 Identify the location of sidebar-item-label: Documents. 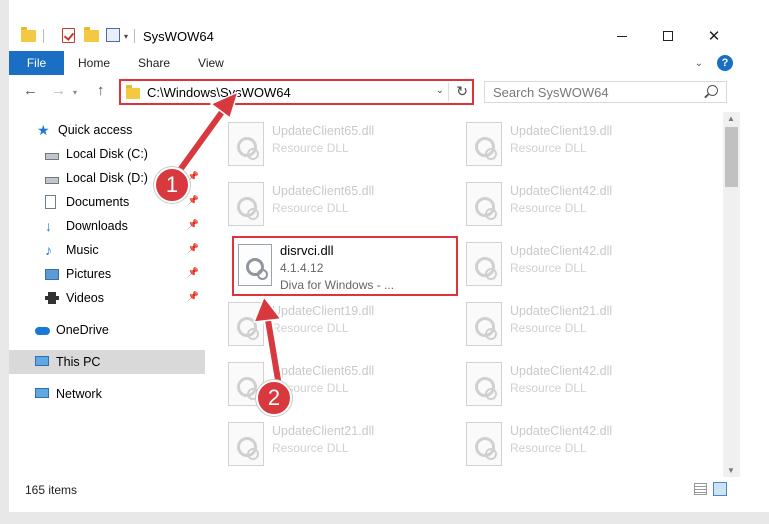
(98, 202).